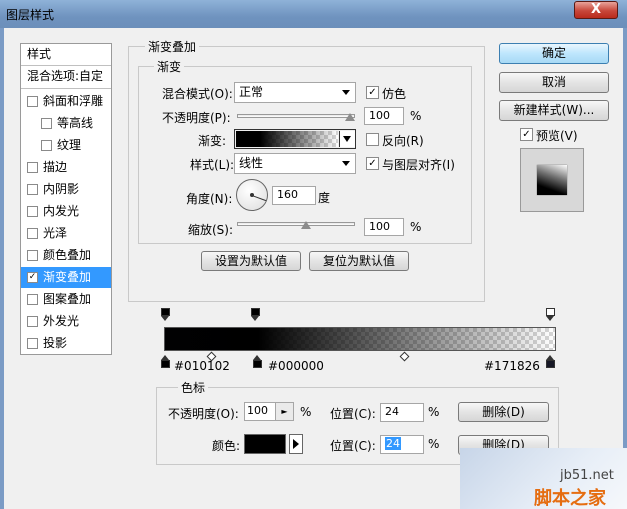 This screenshot has height=509, width=627. What do you see at coordinates (296, 366) in the screenshot?
I see `stop-hex-label: #000000` at bounding box center [296, 366].